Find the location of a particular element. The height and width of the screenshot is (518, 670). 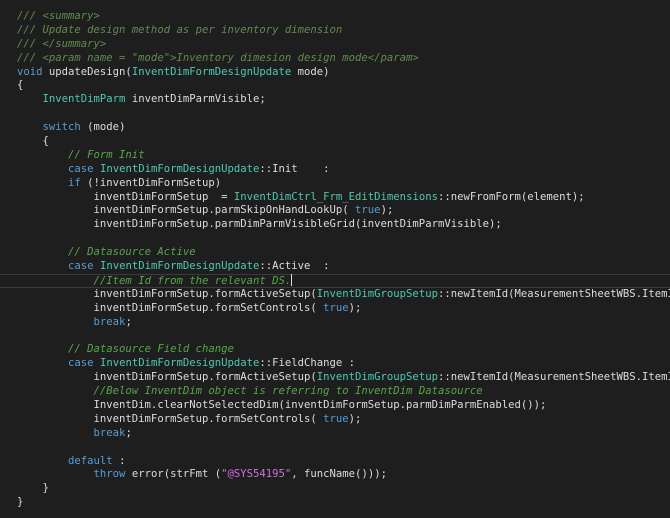

keyword-token: throw is located at coordinates (109, 474).